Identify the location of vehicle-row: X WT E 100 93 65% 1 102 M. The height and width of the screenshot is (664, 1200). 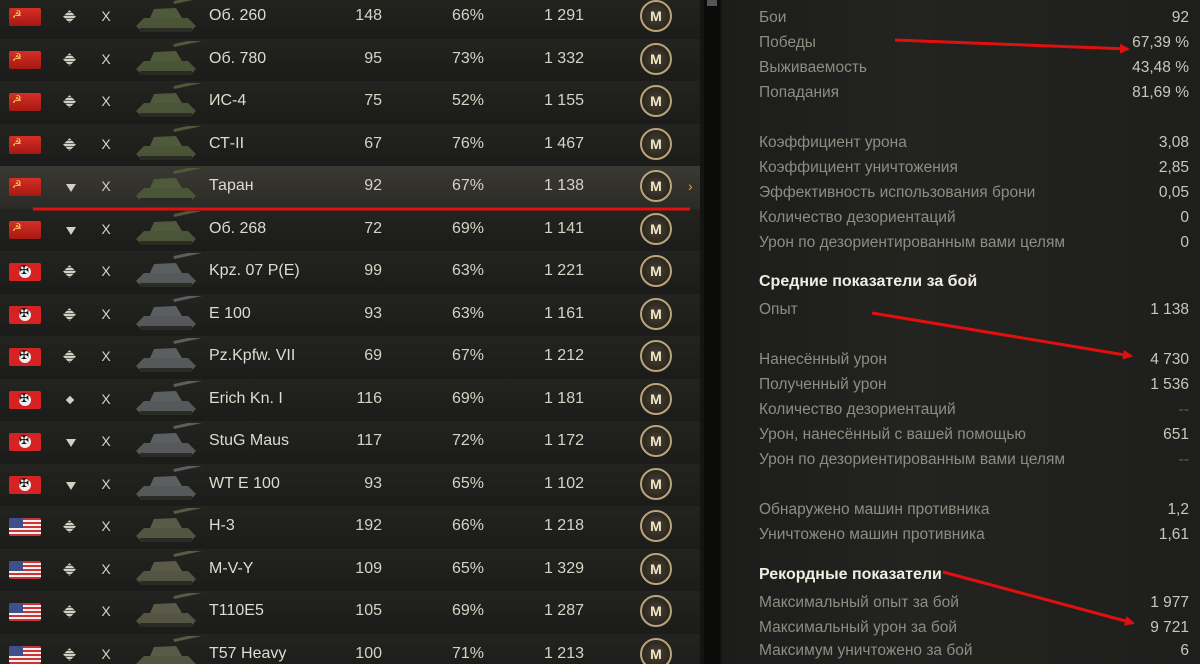
(350, 485).